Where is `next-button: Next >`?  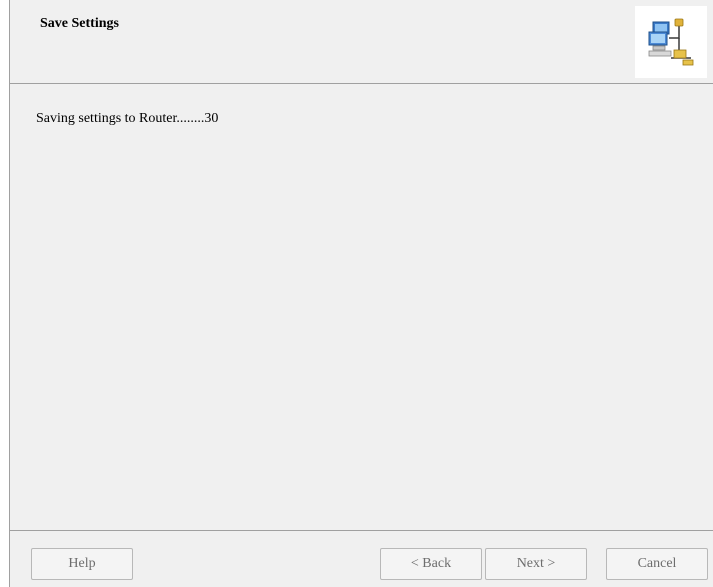 next-button: Next > is located at coordinates (536, 564).